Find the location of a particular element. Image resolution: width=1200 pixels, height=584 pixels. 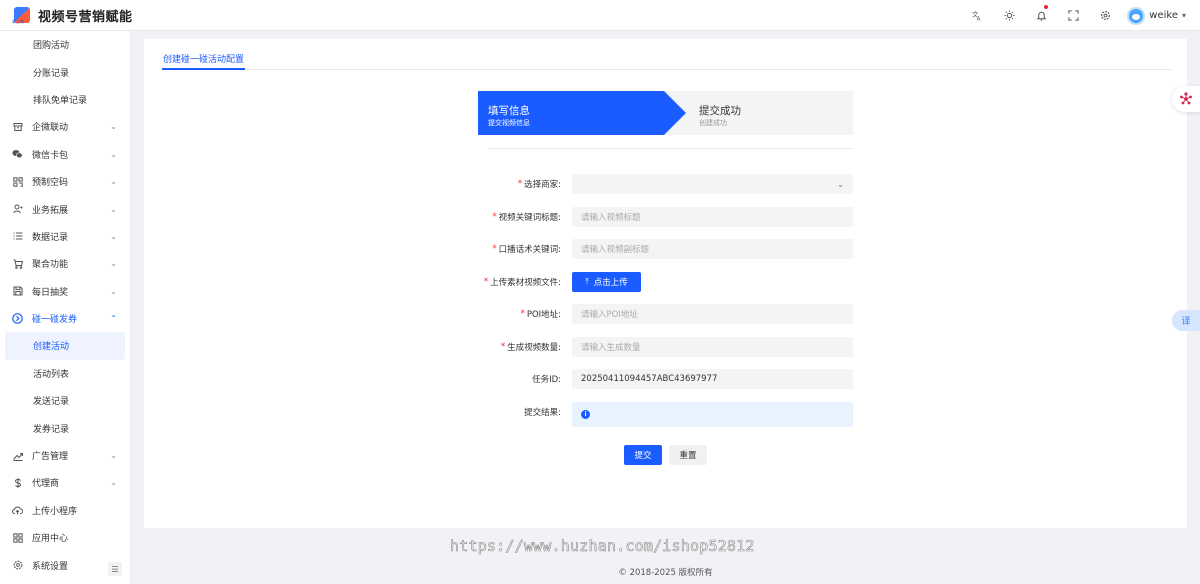

count-input: 请输入生成数量 is located at coordinates (712, 347).